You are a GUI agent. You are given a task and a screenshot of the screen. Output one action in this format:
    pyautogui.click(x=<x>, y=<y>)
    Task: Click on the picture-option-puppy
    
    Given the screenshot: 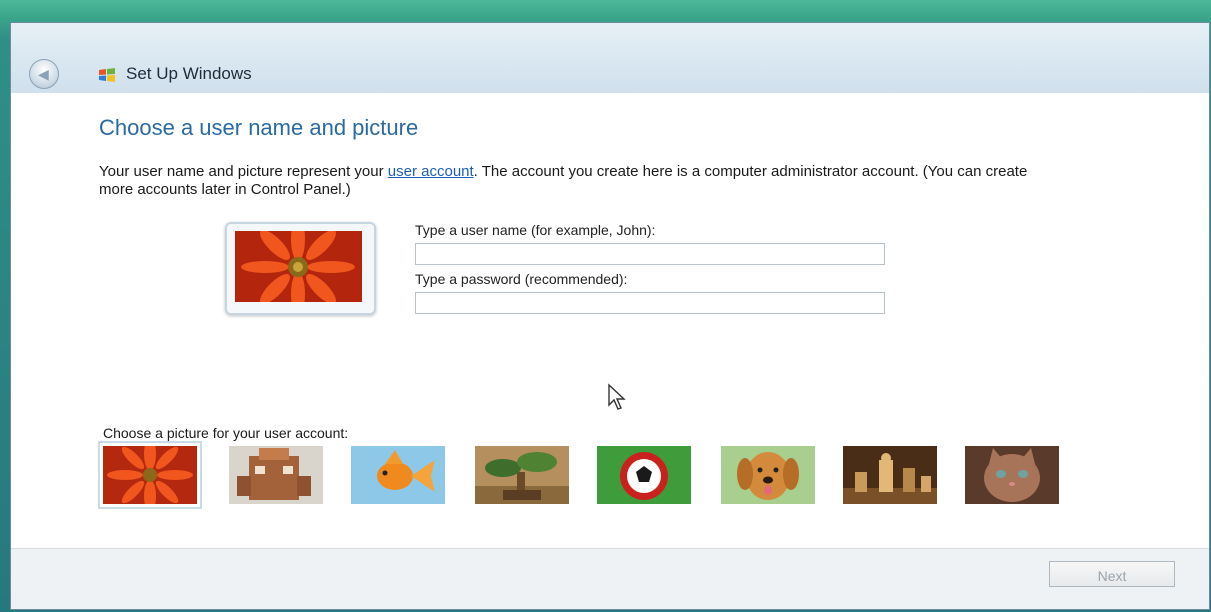 What is the action you would take?
    pyautogui.click(x=768, y=475)
    